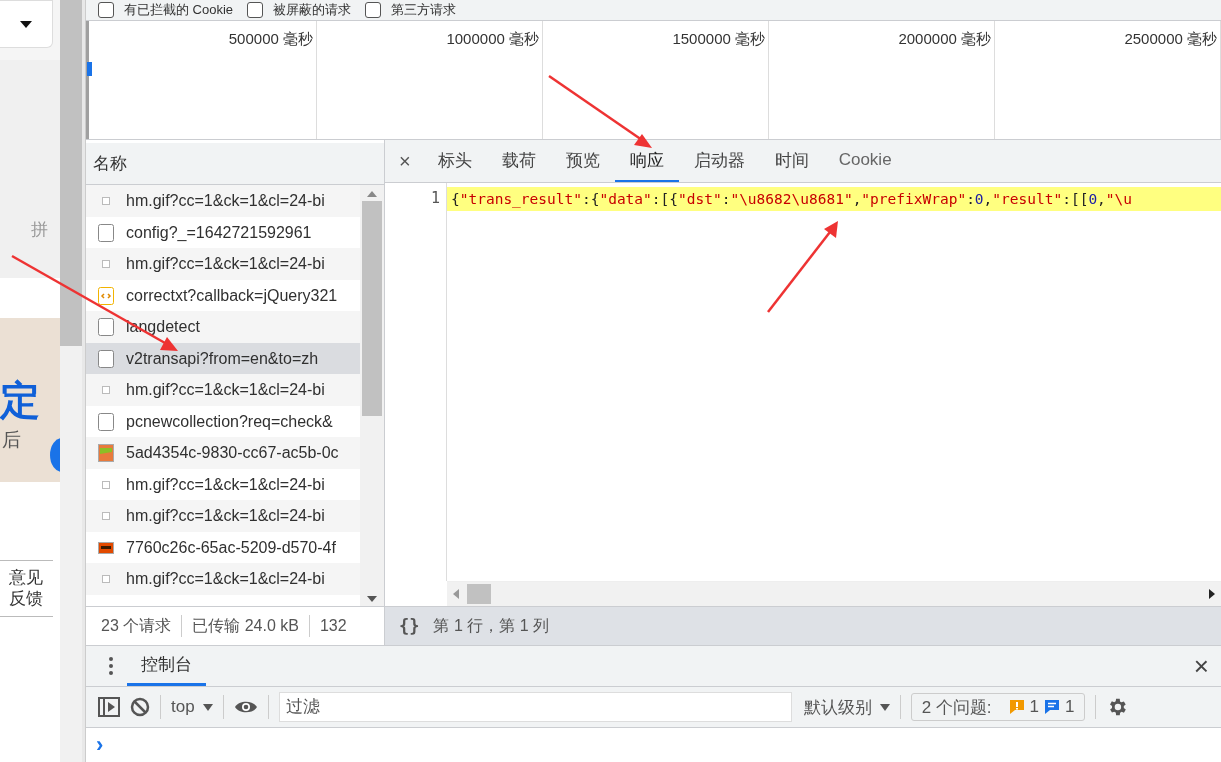  Describe the element at coordinates (245, 625) in the screenshot. I see `summary-text: 已传输 24.0 kB` at that location.